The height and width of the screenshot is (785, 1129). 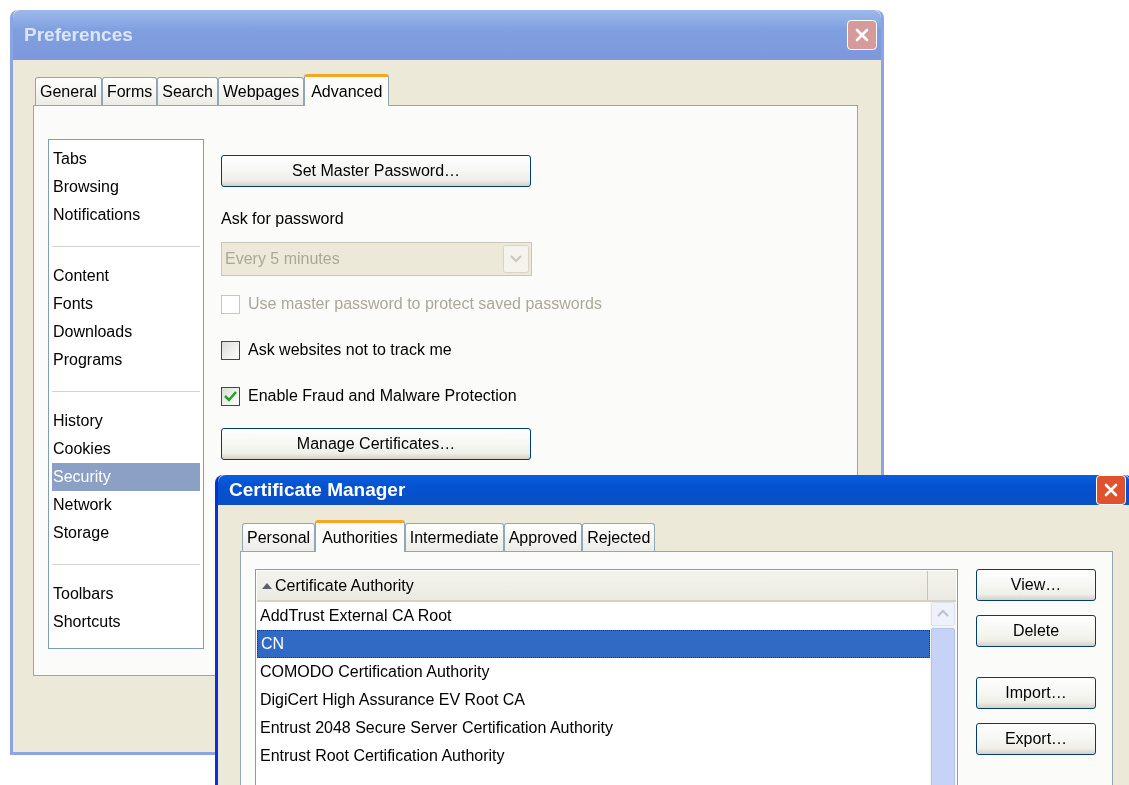 I want to click on category-item: Downloads, so click(x=126, y=332).